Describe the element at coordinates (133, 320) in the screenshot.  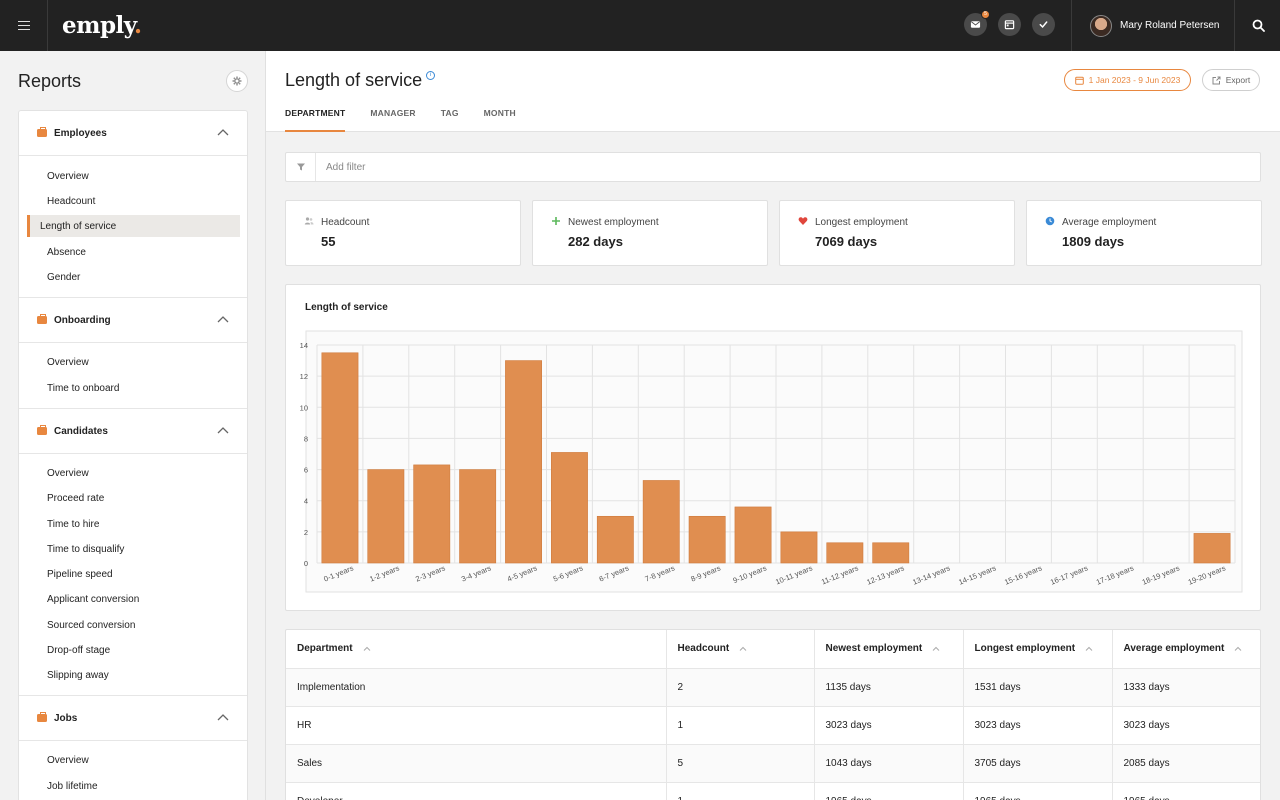
I see `section-onboarding: Onboarding` at that location.